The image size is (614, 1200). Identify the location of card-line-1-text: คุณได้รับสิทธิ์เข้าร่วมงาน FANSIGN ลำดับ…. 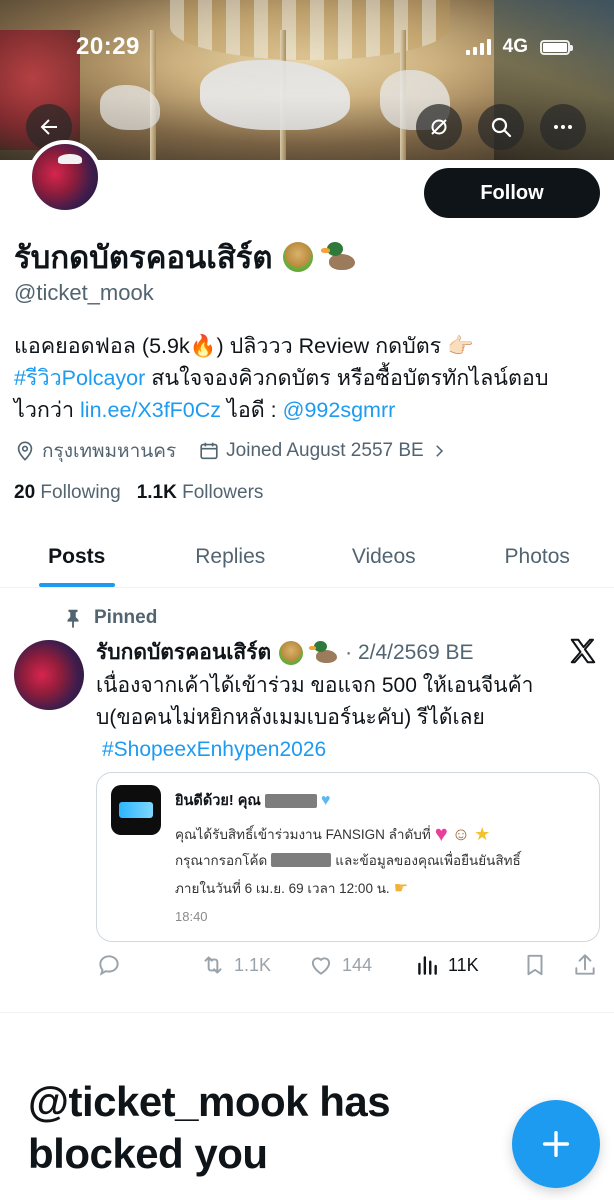
(303, 834).